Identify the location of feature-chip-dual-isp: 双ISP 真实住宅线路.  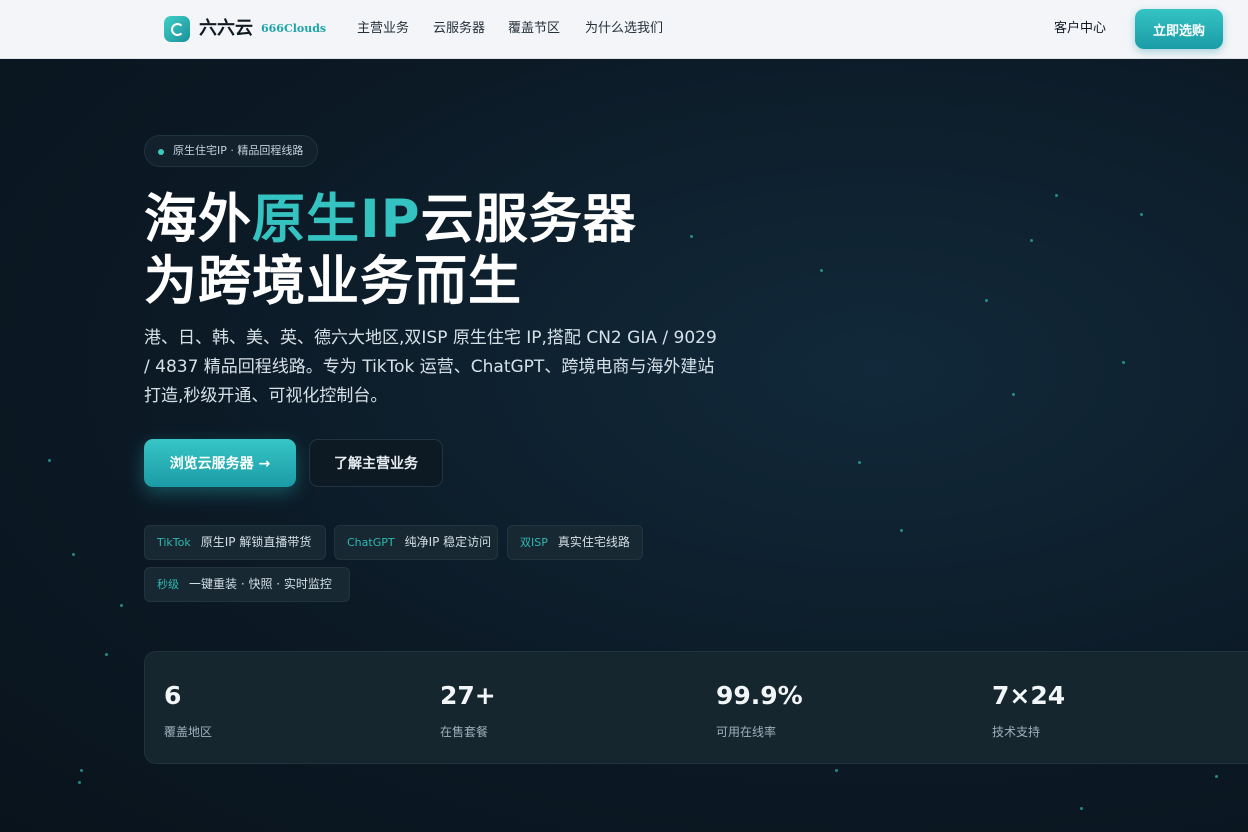
(575, 542).